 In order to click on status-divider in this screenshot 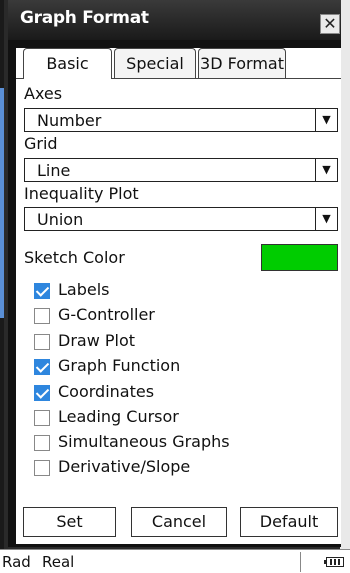, I will do `click(300, 562)`.